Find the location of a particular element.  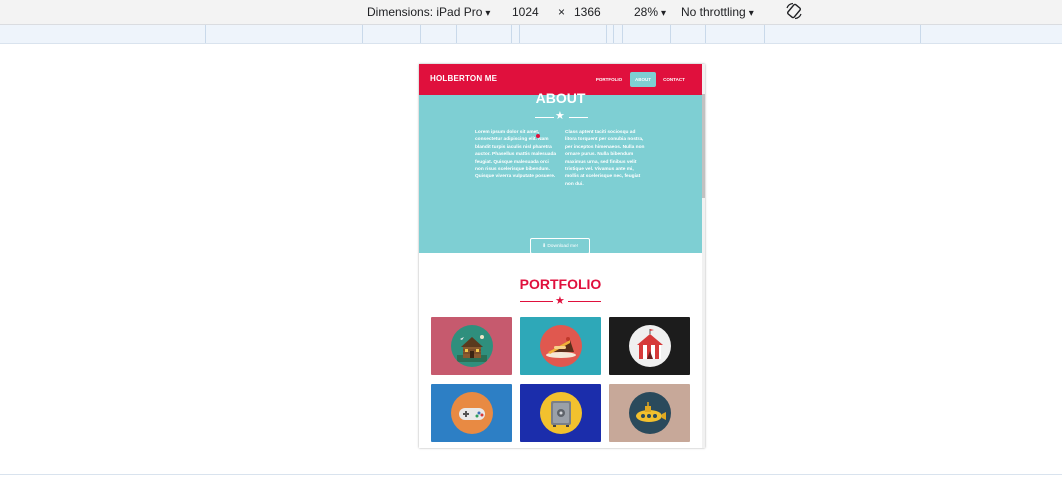

gamepad-icon is located at coordinates (472, 413).